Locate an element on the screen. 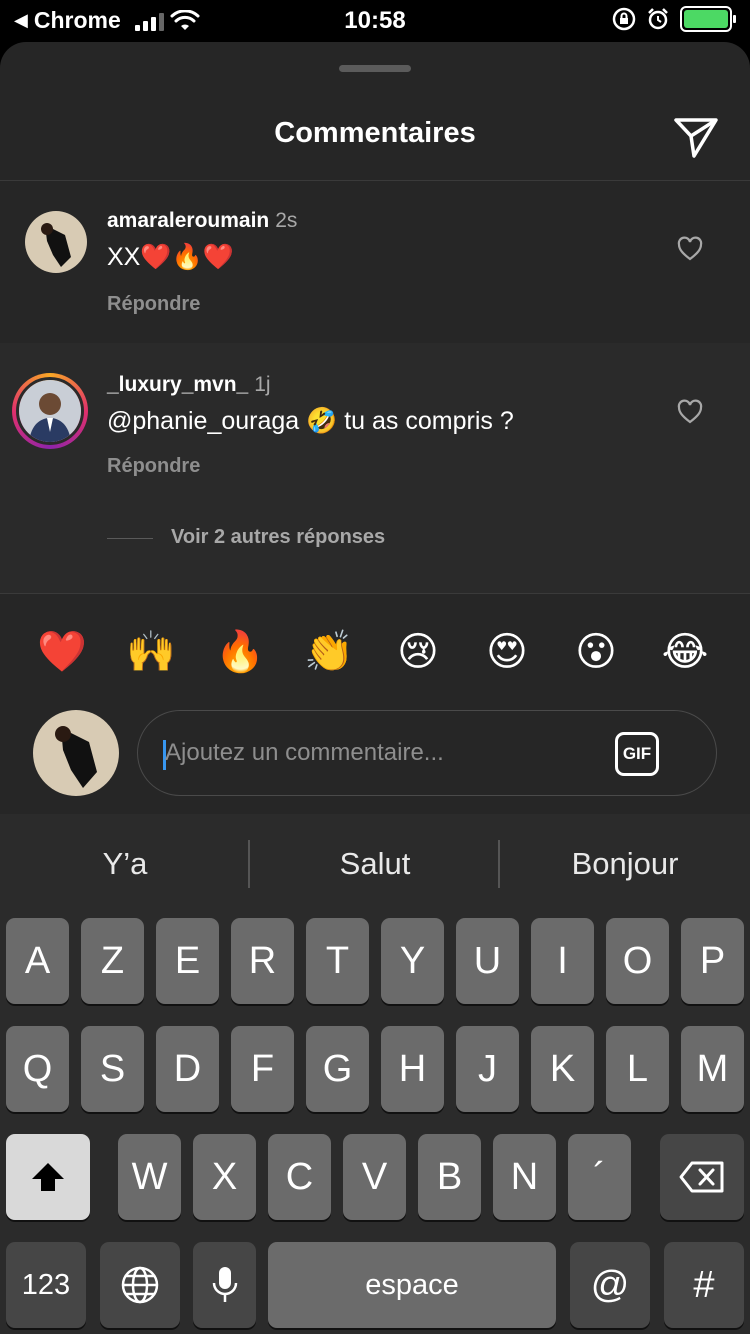 This screenshot has width=750, height=1334. key-w: W is located at coordinates (149, 1177).